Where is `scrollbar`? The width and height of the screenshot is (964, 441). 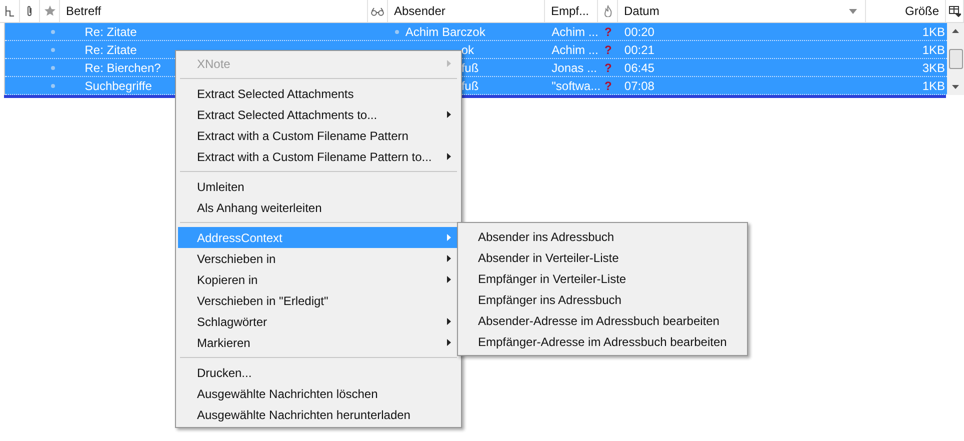
scrollbar is located at coordinates (955, 59).